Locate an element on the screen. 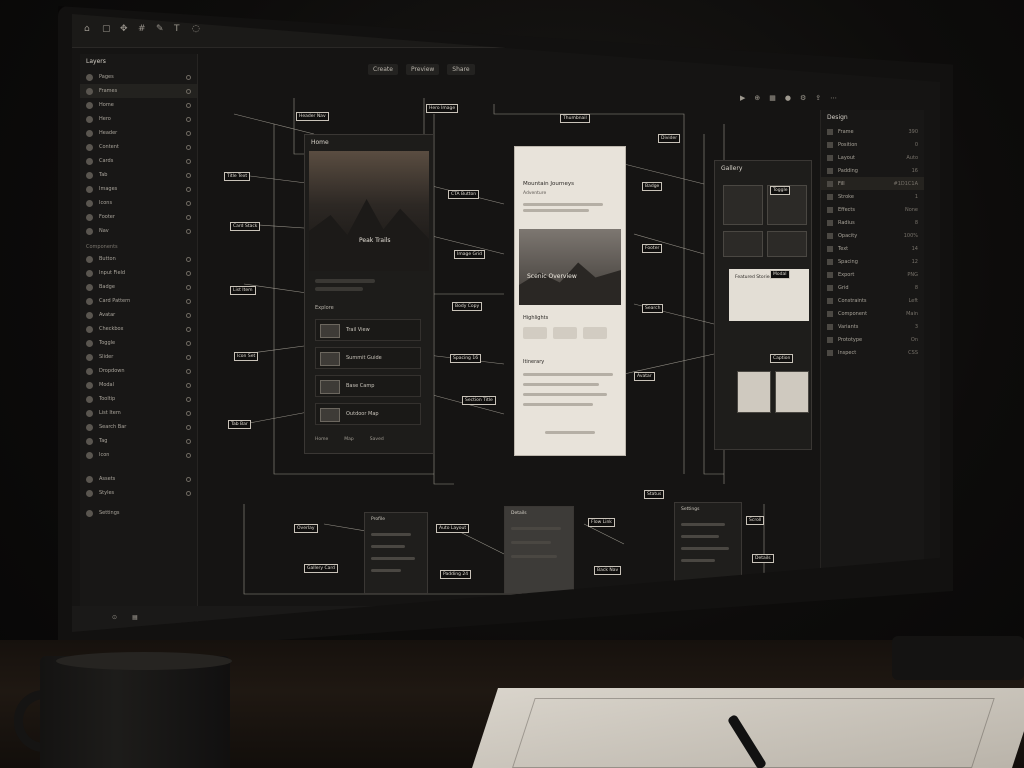 The image size is (1024, 768). mini-frame-settings: Settings is located at coordinates (708, 544).